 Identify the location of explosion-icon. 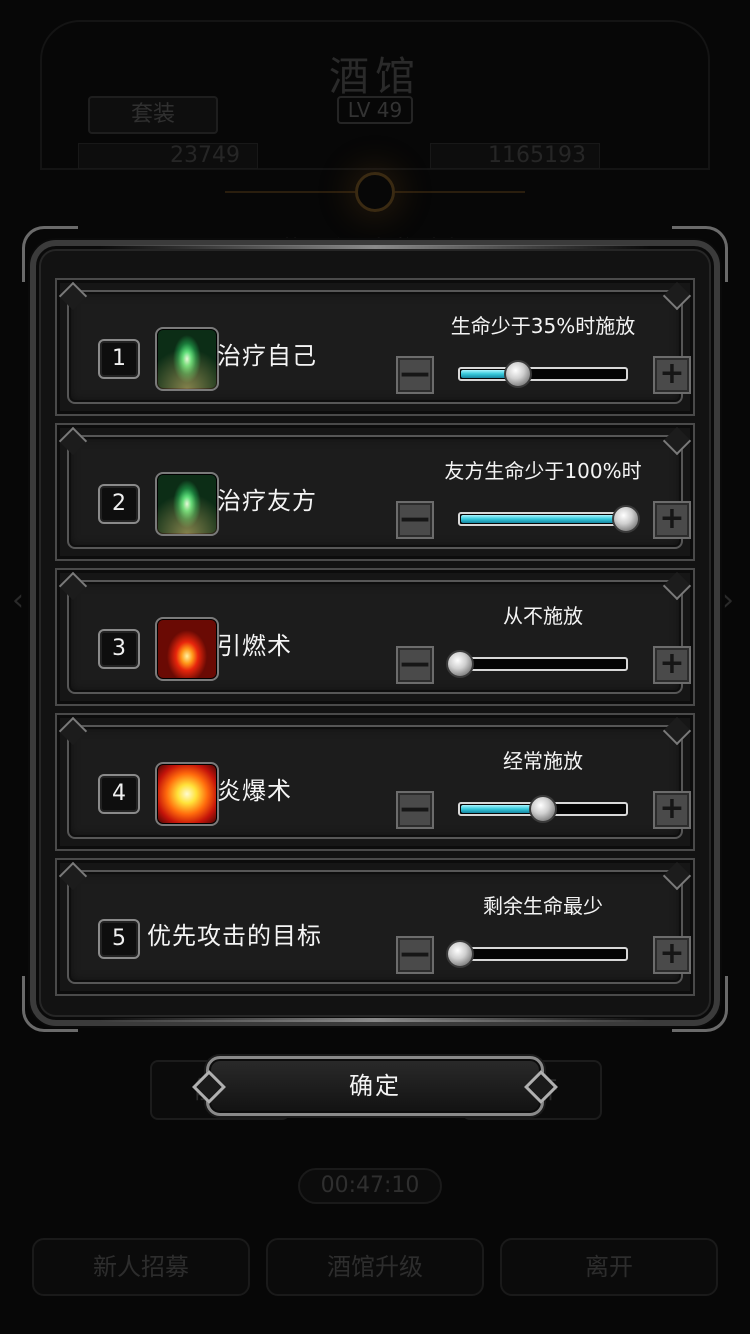
(187, 794).